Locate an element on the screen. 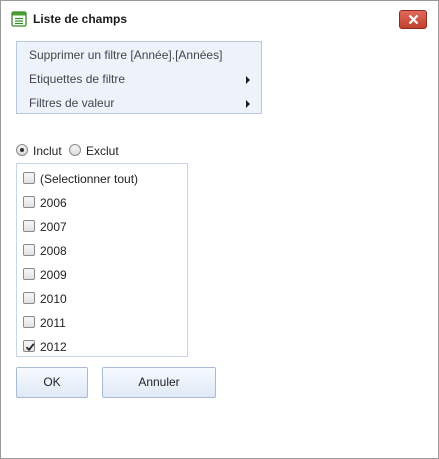 This screenshot has height=459, width=439. checkmark-icon is located at coordinates (30, 347).